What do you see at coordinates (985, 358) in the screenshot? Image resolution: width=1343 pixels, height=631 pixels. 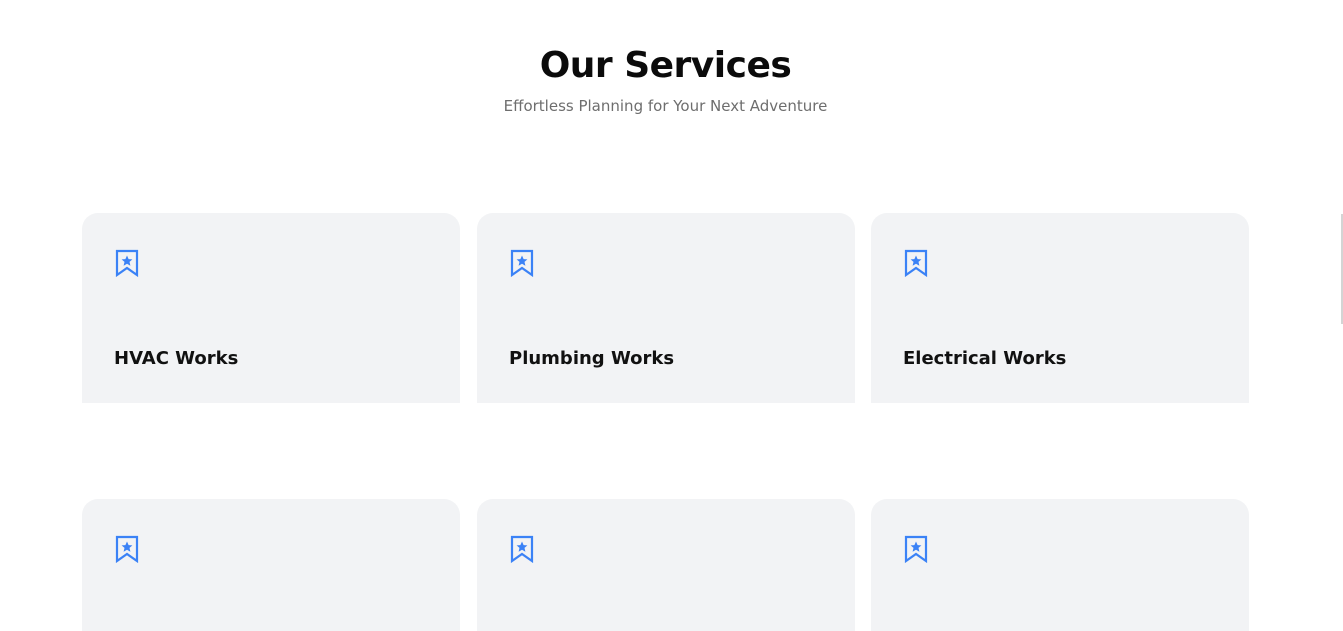 I see `service-card-title: Electrical Works` at bounding box center [985, 358].